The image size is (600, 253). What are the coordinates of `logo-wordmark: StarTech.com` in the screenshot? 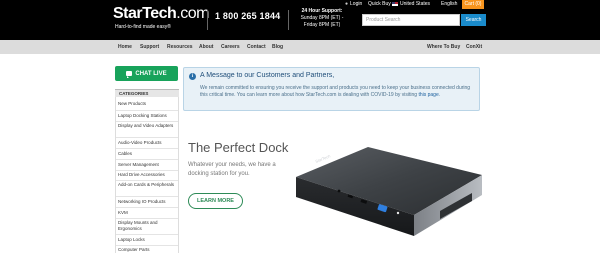 It's located at (161, 13).